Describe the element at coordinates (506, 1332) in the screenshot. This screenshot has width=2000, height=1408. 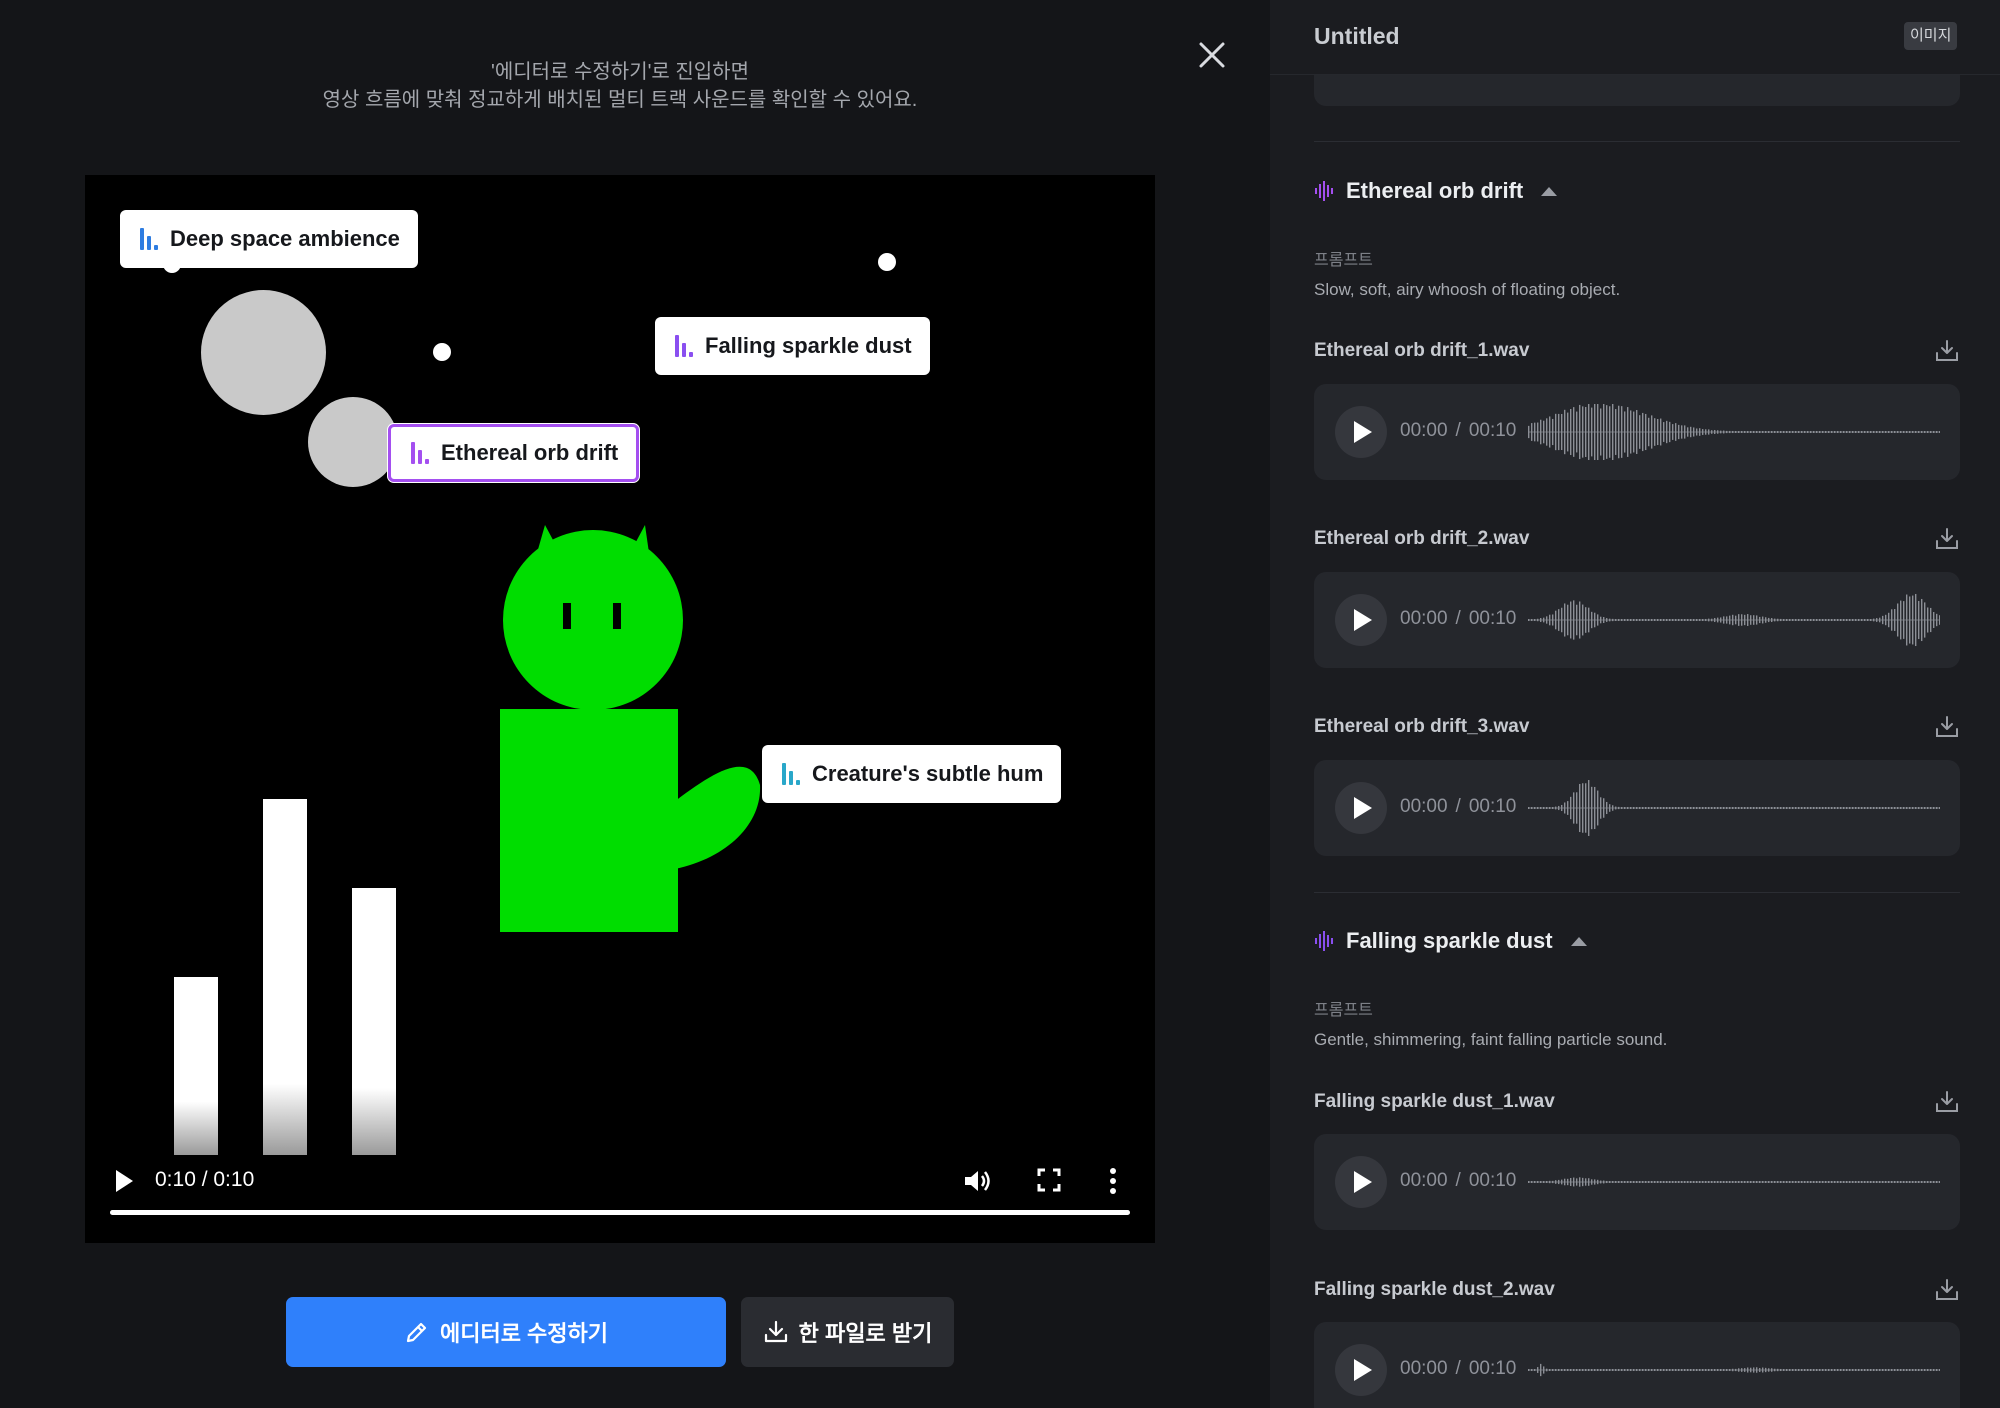
I see `edit-in-editor-button: 에디터로 수정하기` at that location.